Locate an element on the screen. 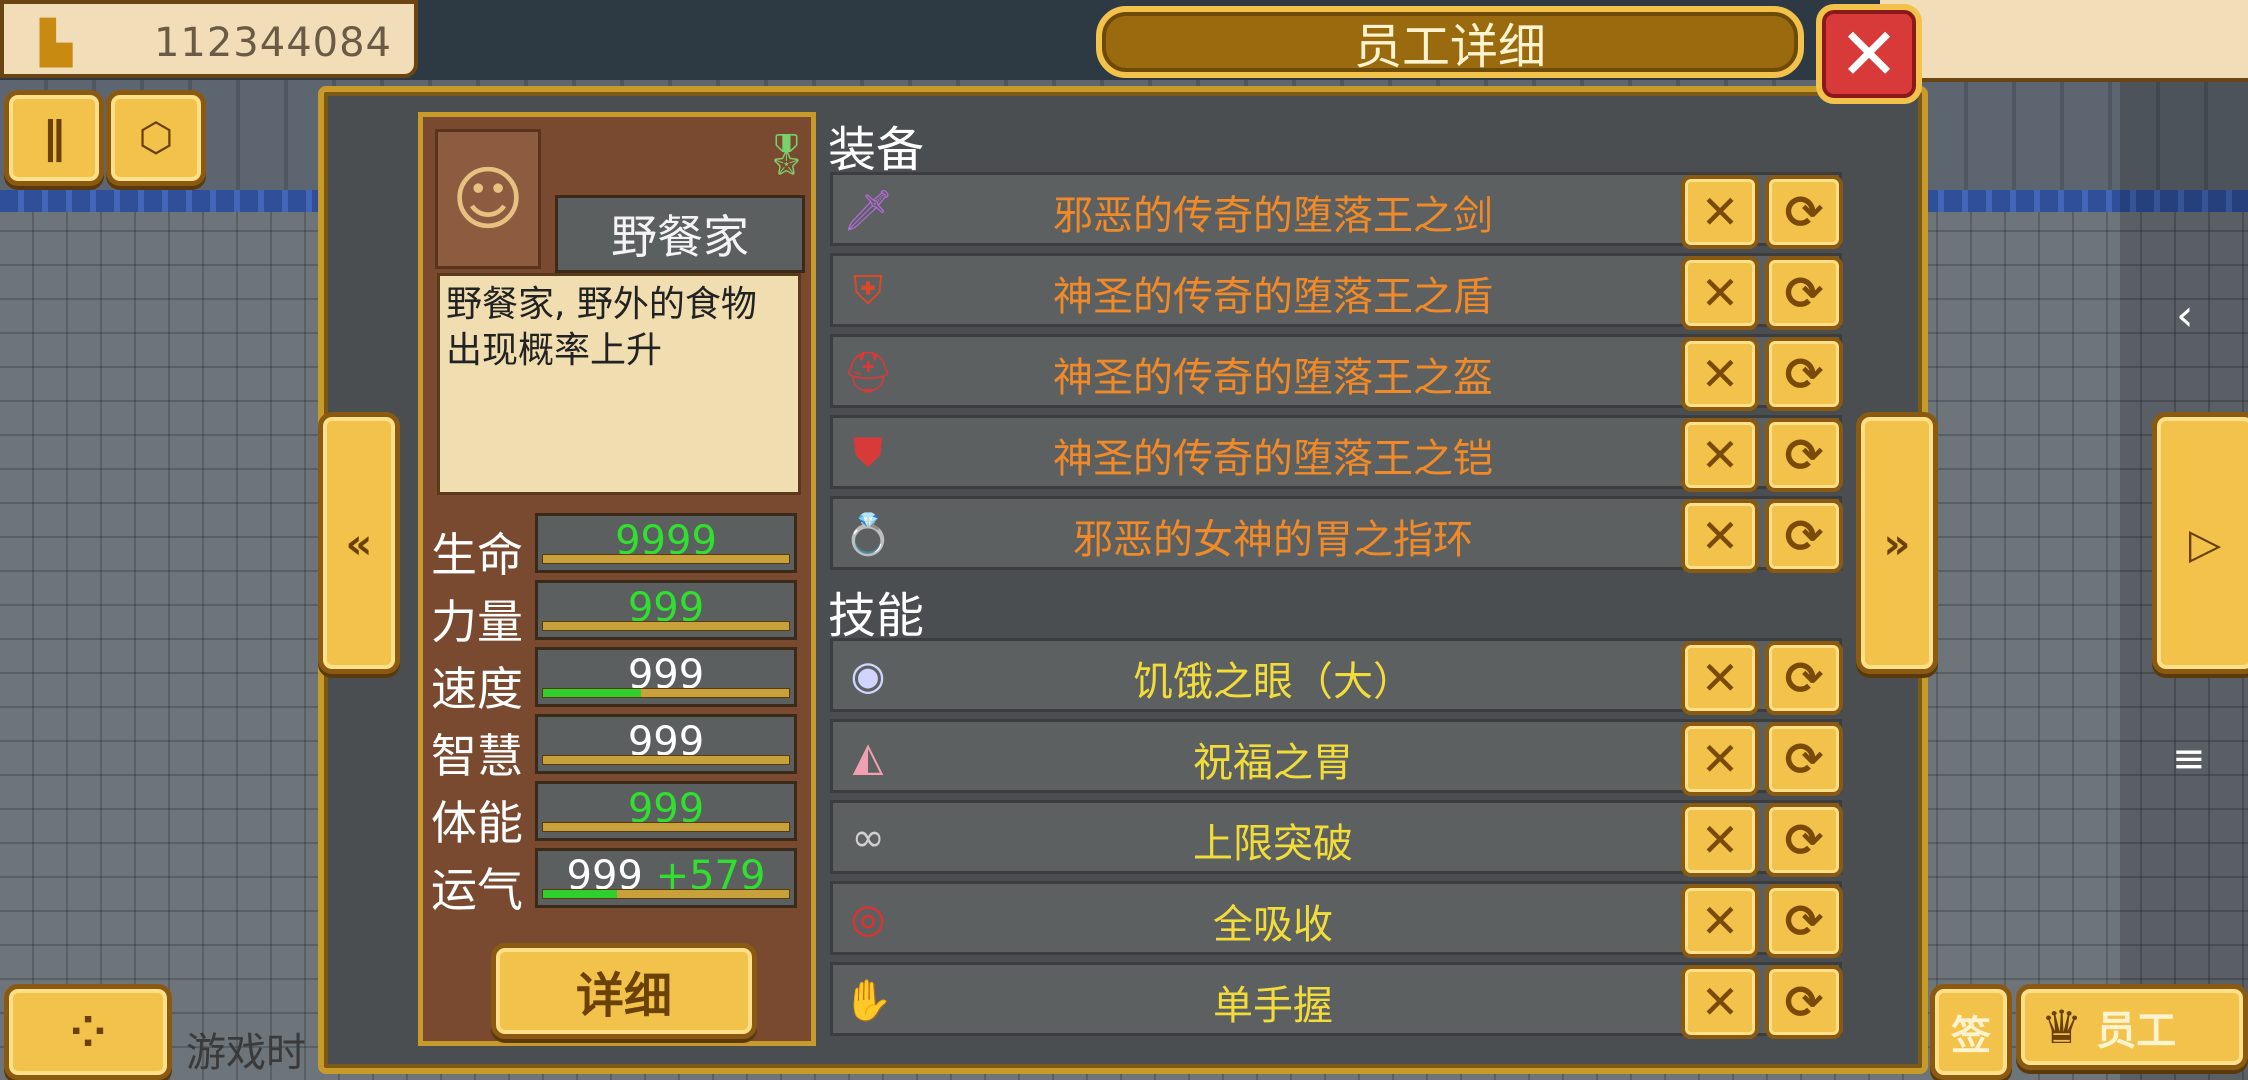  skills-name: 上限突破 is located at coordinates (1273, 844).